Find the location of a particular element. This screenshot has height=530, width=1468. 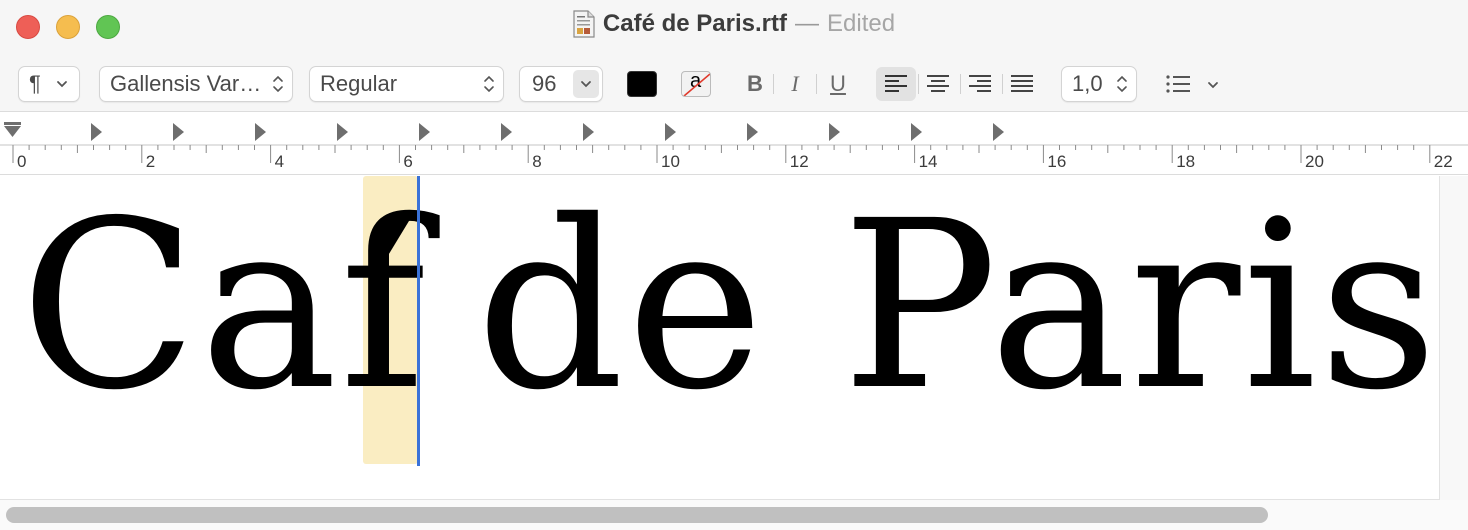

ruler-scale: 0 2 4 6 8 10 12 14 16 18 20 22 is located at coordinates (734, 146).